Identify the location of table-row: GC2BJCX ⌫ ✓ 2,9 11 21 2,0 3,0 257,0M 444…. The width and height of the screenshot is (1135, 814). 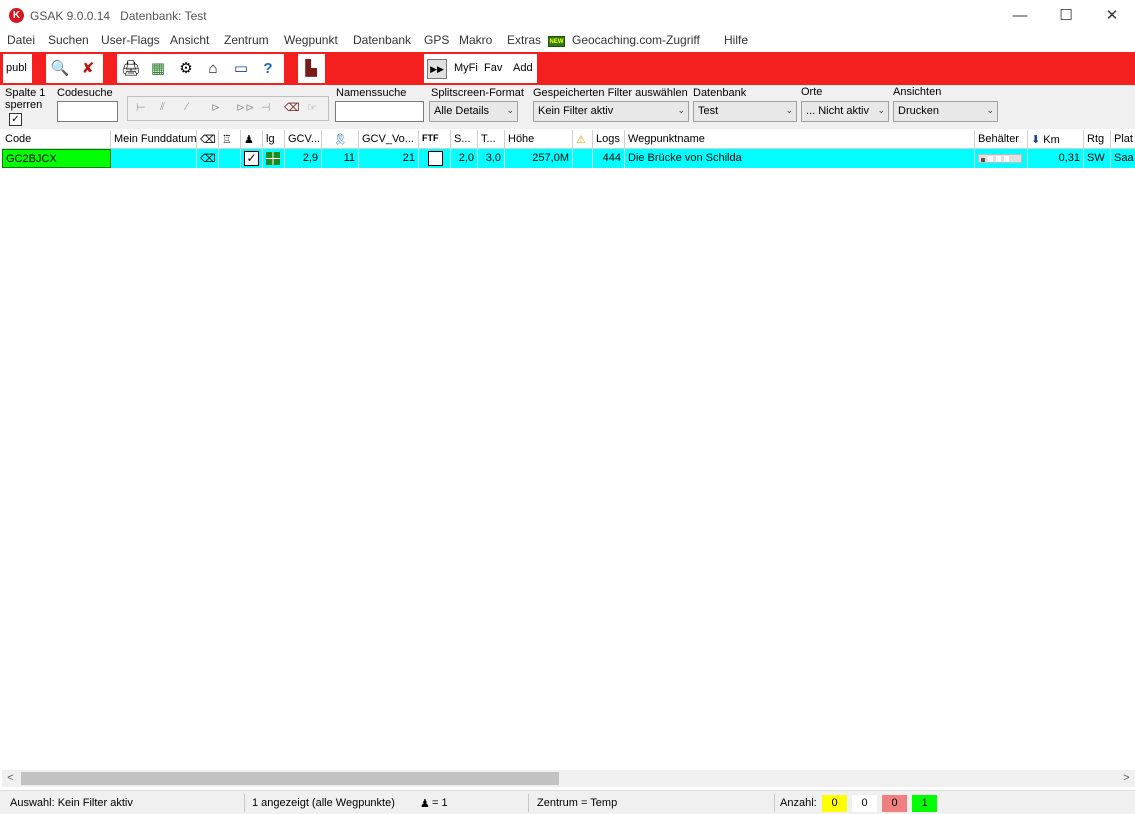
(568, 158).